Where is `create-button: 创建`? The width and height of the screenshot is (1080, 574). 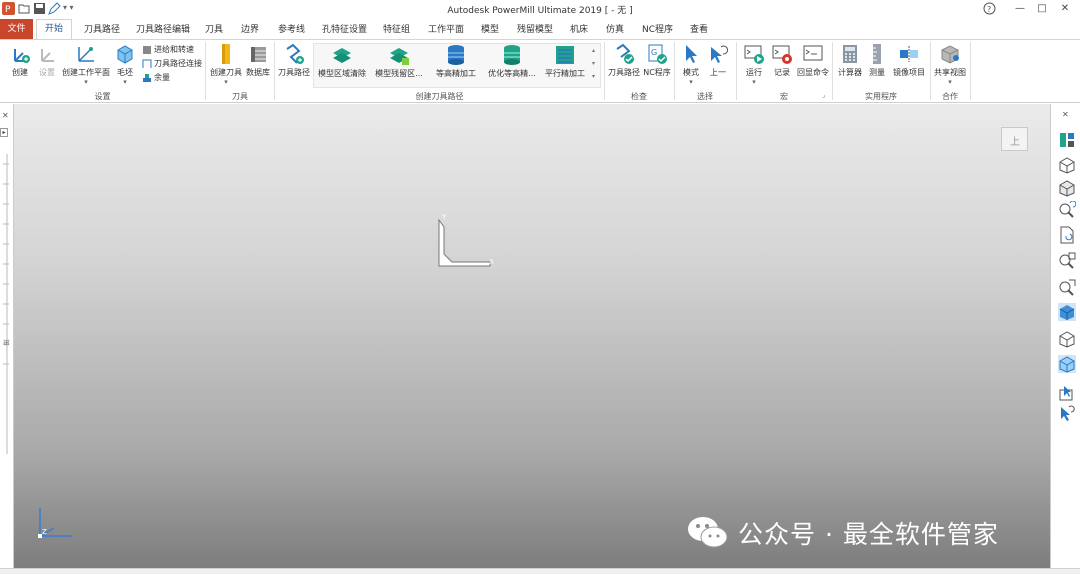 create-button: 创建 is located at coordinates (20, 60).